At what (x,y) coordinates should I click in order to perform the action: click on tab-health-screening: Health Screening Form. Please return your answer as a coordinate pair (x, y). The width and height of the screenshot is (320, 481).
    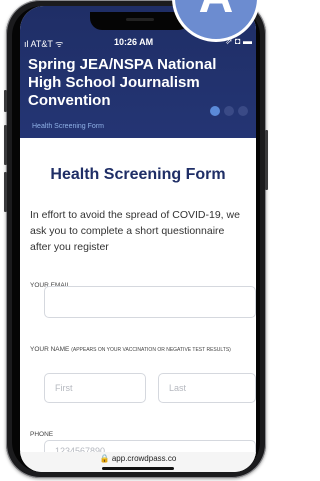
    Looking at the image, I should click on (68, 126).